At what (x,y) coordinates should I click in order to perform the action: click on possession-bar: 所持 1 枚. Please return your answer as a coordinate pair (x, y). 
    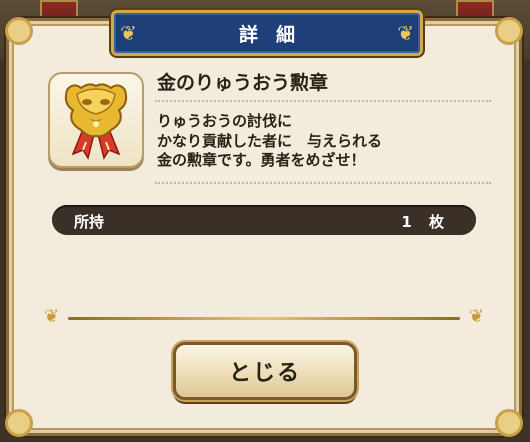
    Looking at the image, I should click on (264, 220).